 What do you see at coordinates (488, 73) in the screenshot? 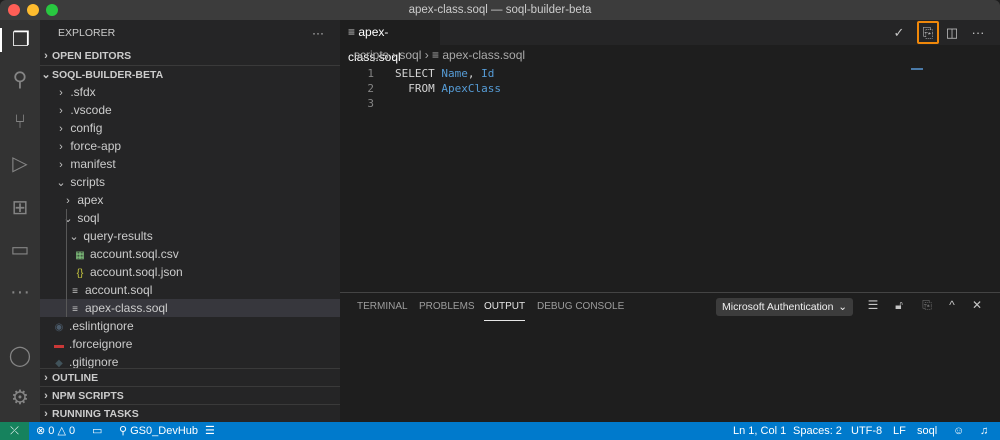
I see `code-token: Id` at bounding box center [488, 73].